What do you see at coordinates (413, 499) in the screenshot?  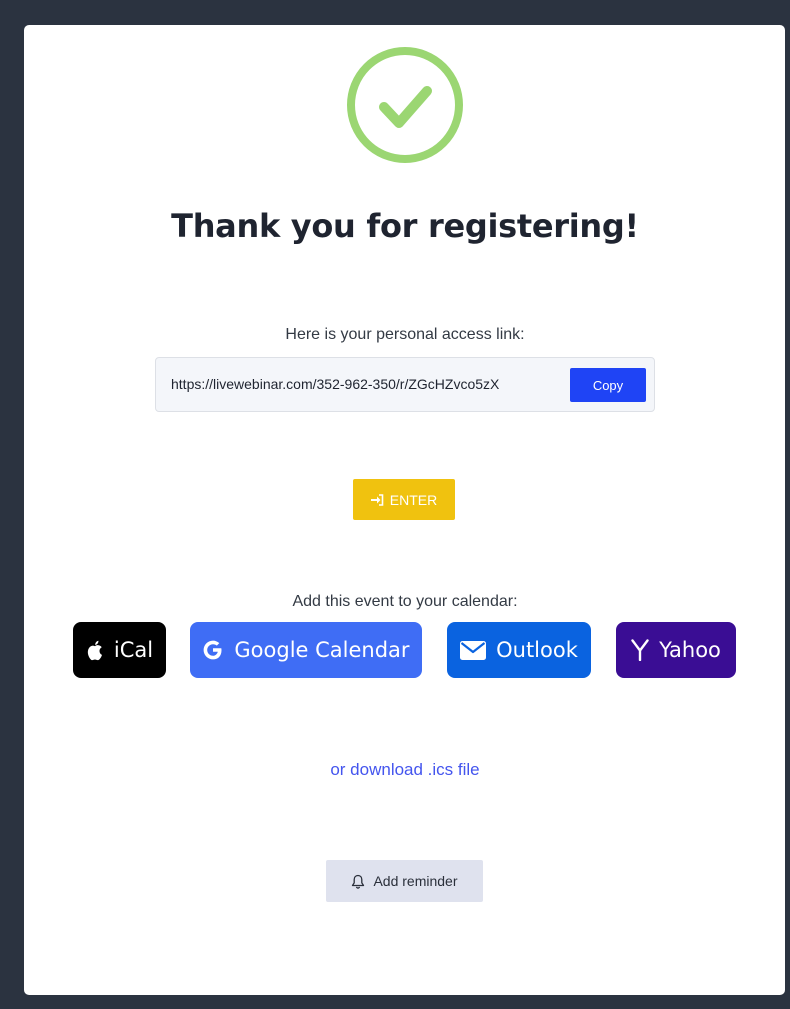 I see `enter-label: ENTER` at bounding box center [413, 499].